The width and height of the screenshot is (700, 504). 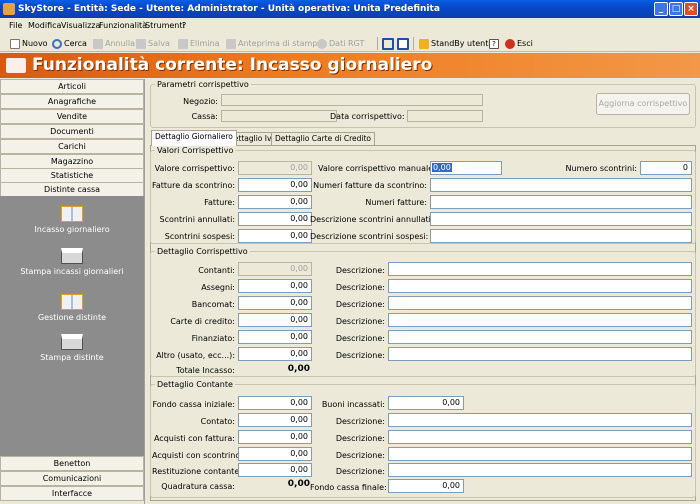 What do you see at coordinates (275, 286) in the screenshot?
I see `assegni-field: 0,00` at bounding box center [275, 286].